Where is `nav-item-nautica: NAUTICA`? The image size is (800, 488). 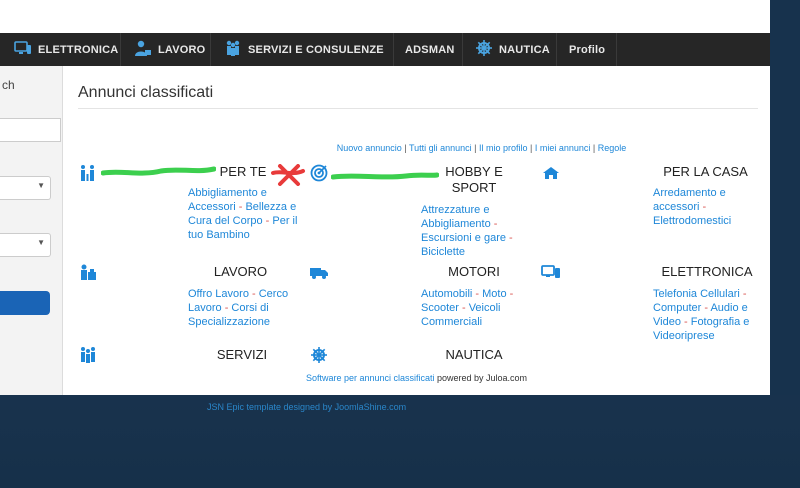 nav-item-nautica: NAUTICA is located at coordinates (512, 49).